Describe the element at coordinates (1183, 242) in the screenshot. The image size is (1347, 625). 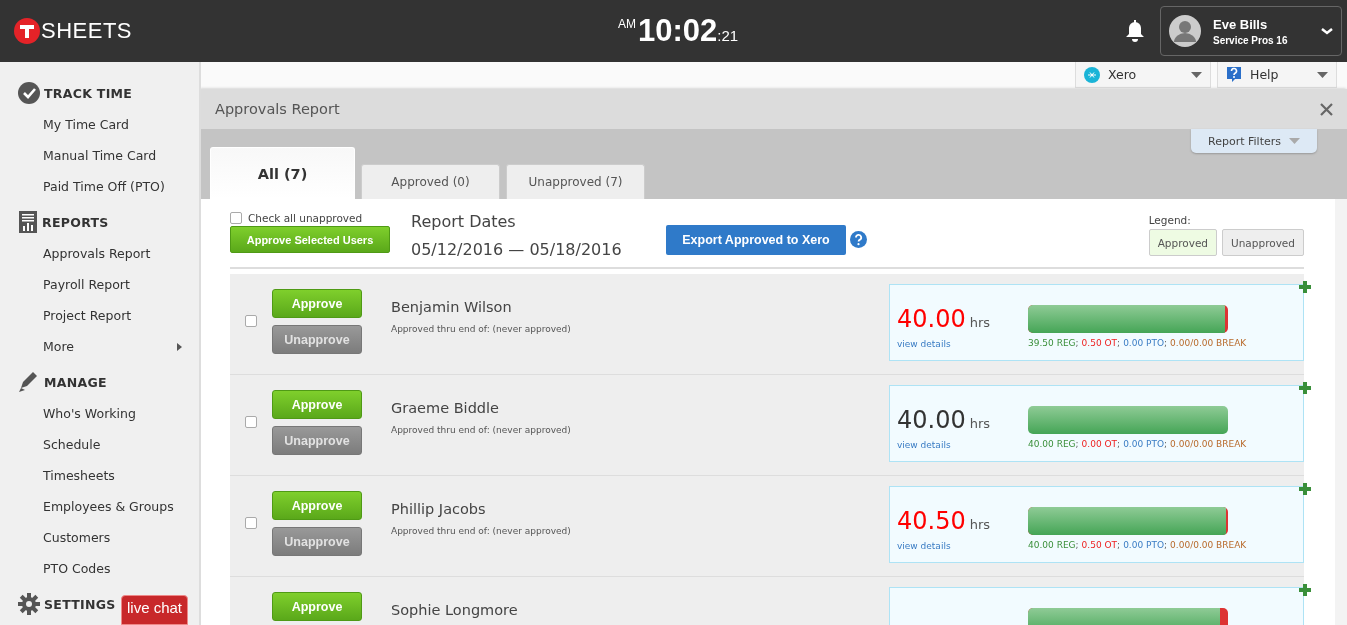
I see `legend-item: Approved` at that location.